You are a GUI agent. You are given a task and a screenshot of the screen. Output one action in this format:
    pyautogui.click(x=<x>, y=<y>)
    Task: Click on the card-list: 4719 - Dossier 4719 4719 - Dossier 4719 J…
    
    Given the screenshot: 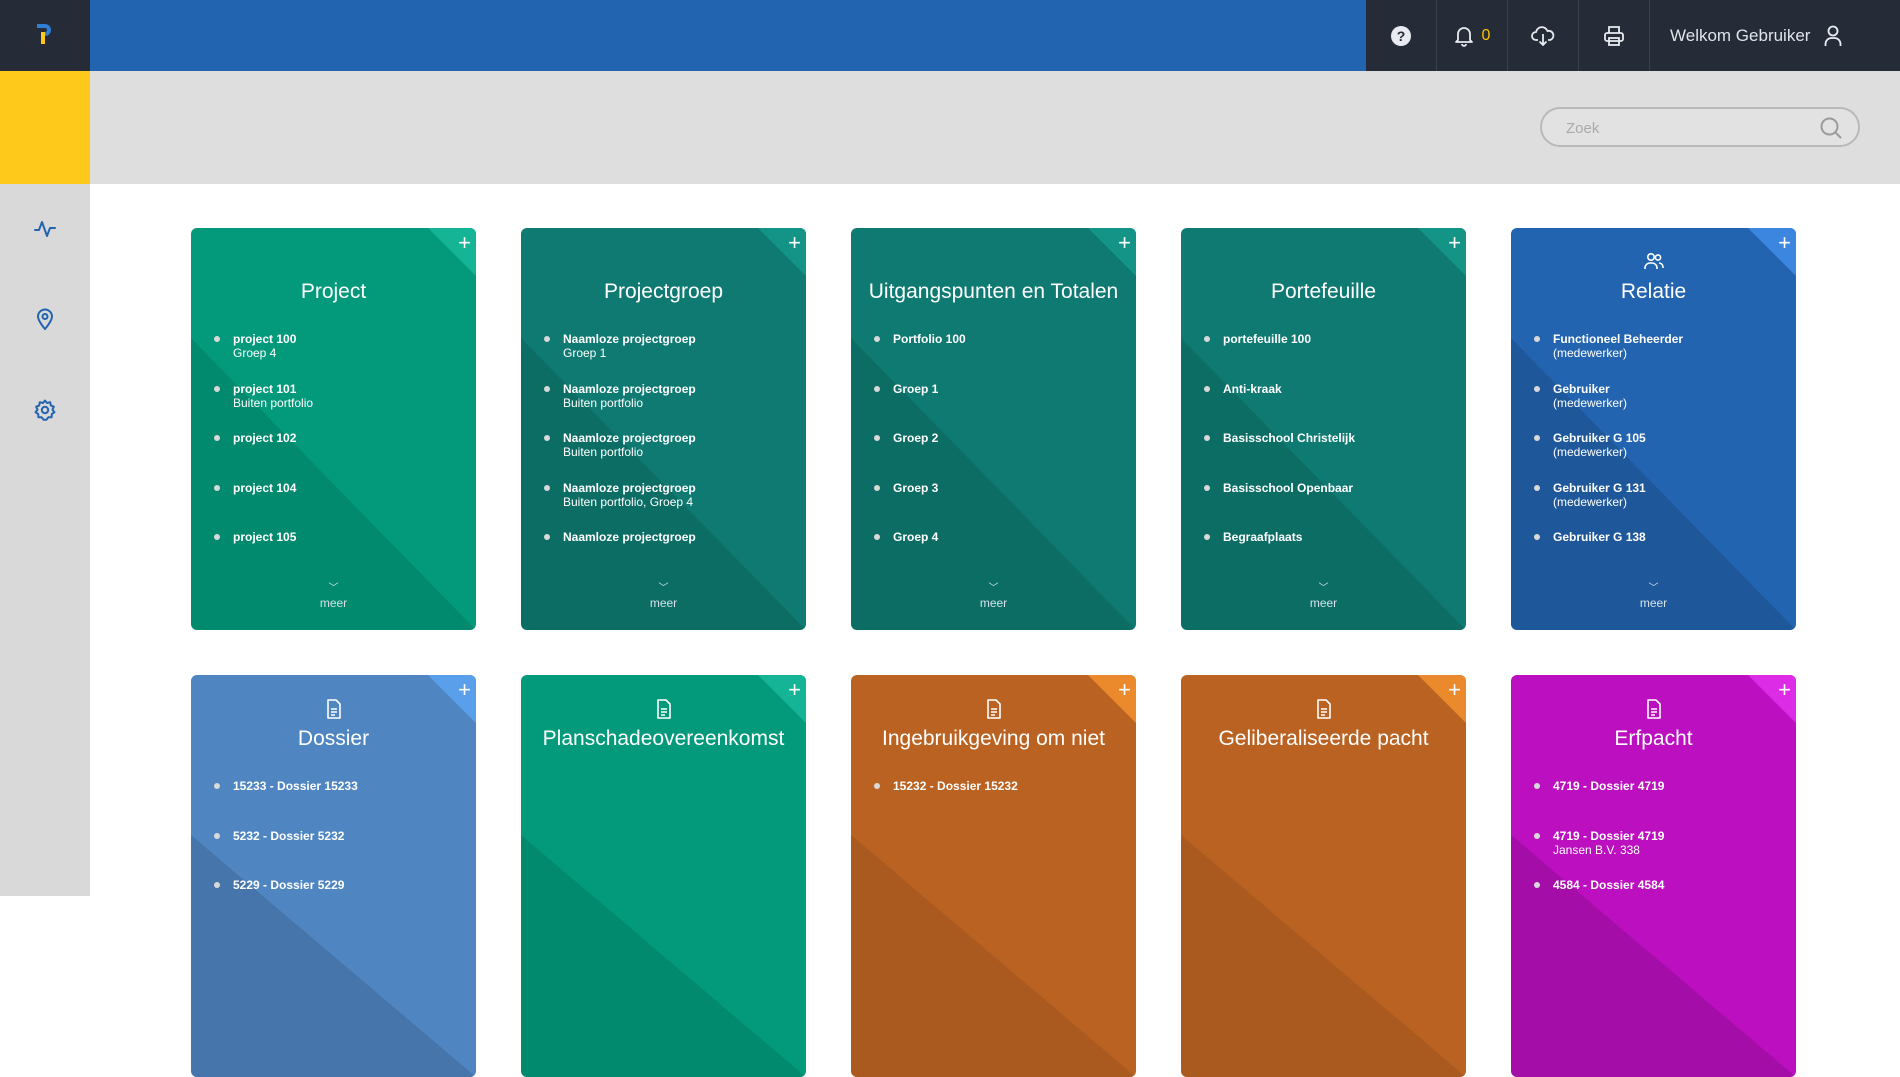 What is the action you would take?
    pyautogui.click(x=1658, y=853)
    